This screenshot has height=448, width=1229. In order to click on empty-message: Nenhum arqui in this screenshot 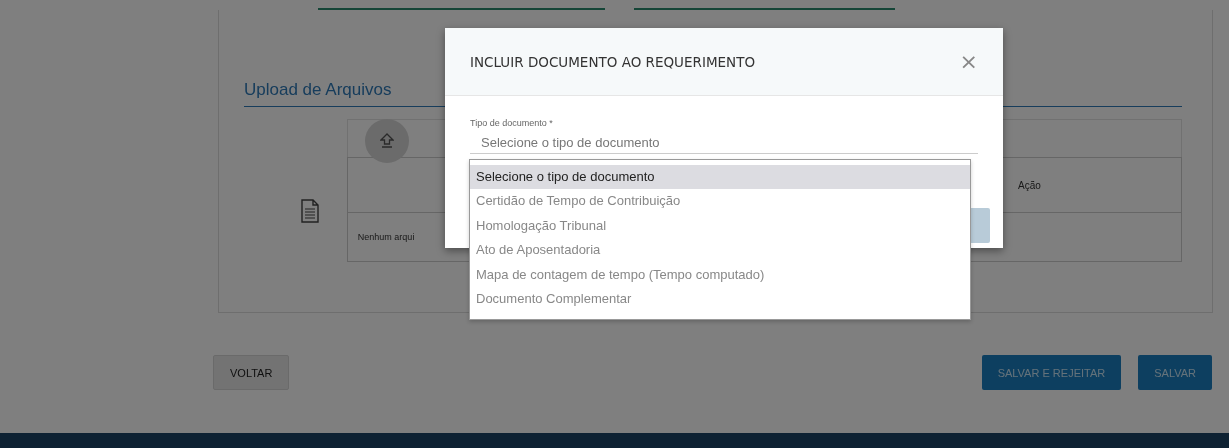, I will do `click(386, 237)`.